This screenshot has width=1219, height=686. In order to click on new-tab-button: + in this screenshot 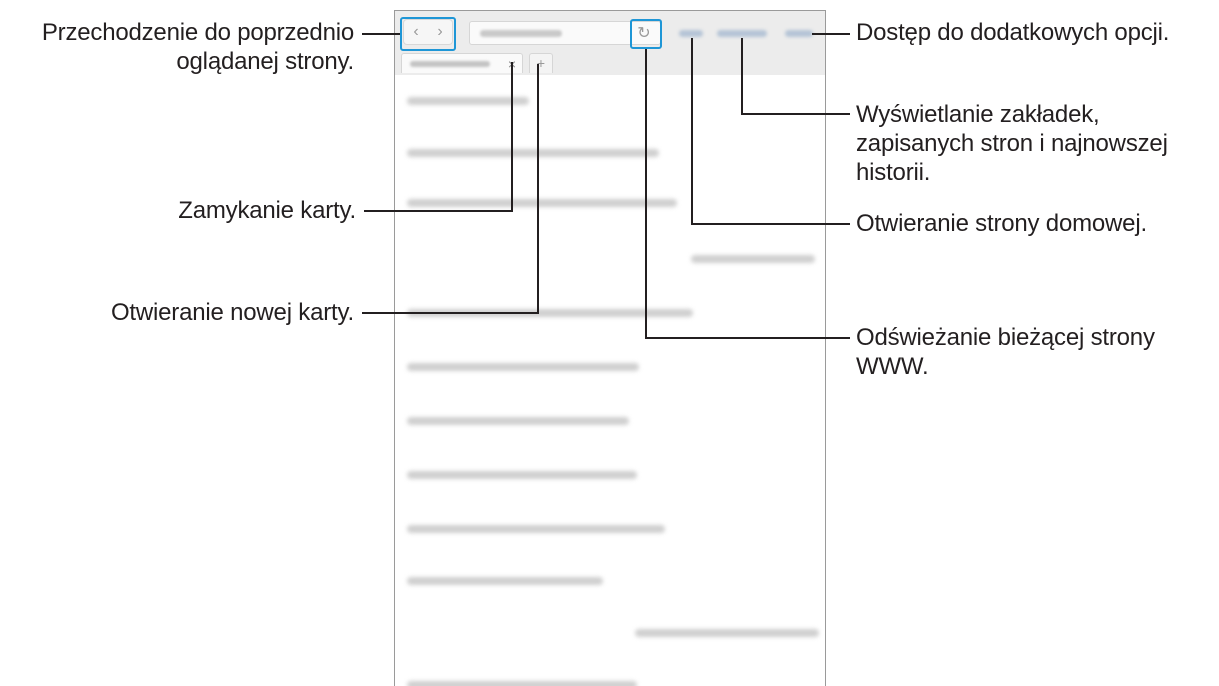, I will do `click(541, 63)`.